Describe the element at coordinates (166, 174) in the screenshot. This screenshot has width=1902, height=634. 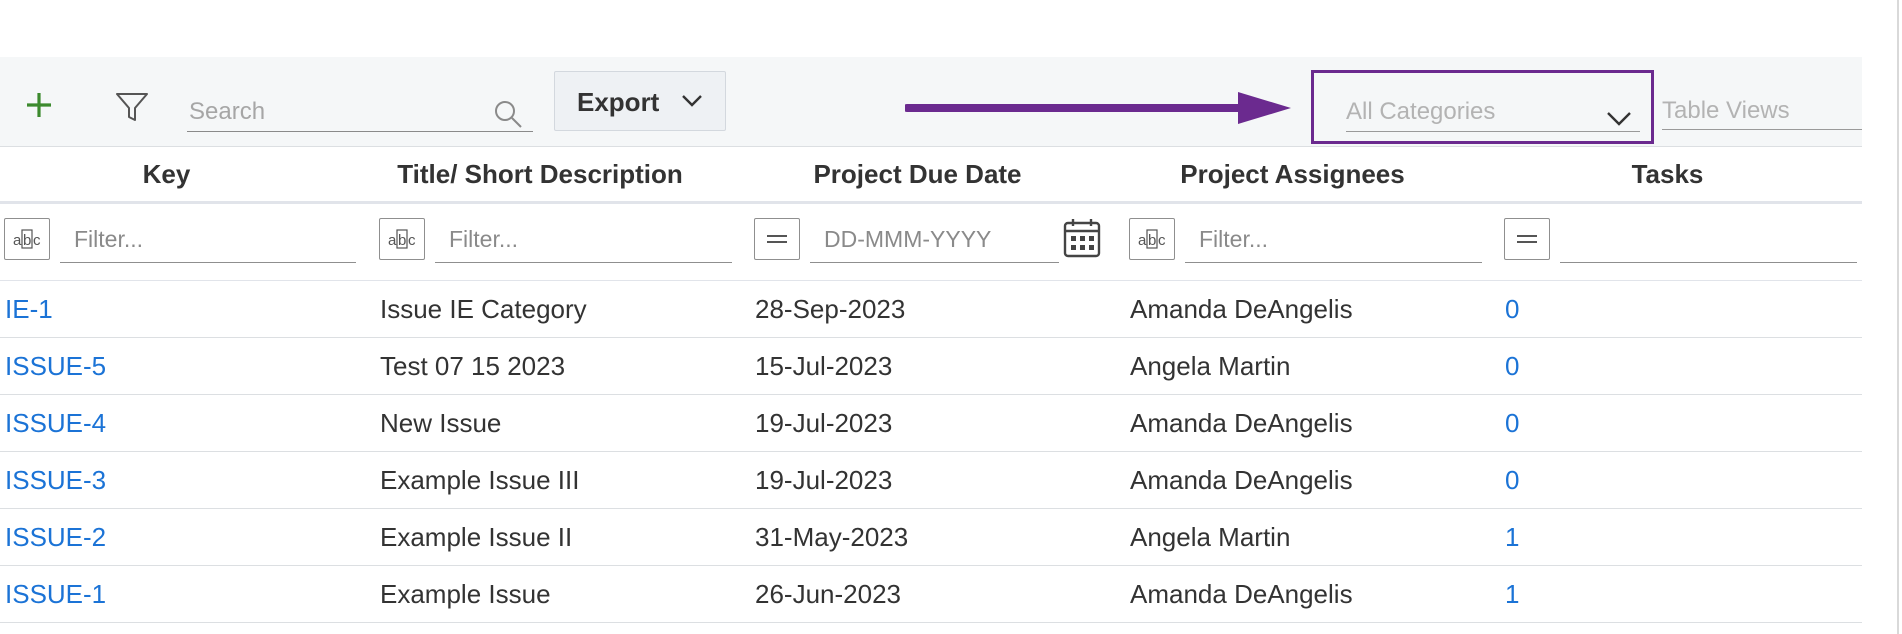
I see `column-header-key: Key` at that location.